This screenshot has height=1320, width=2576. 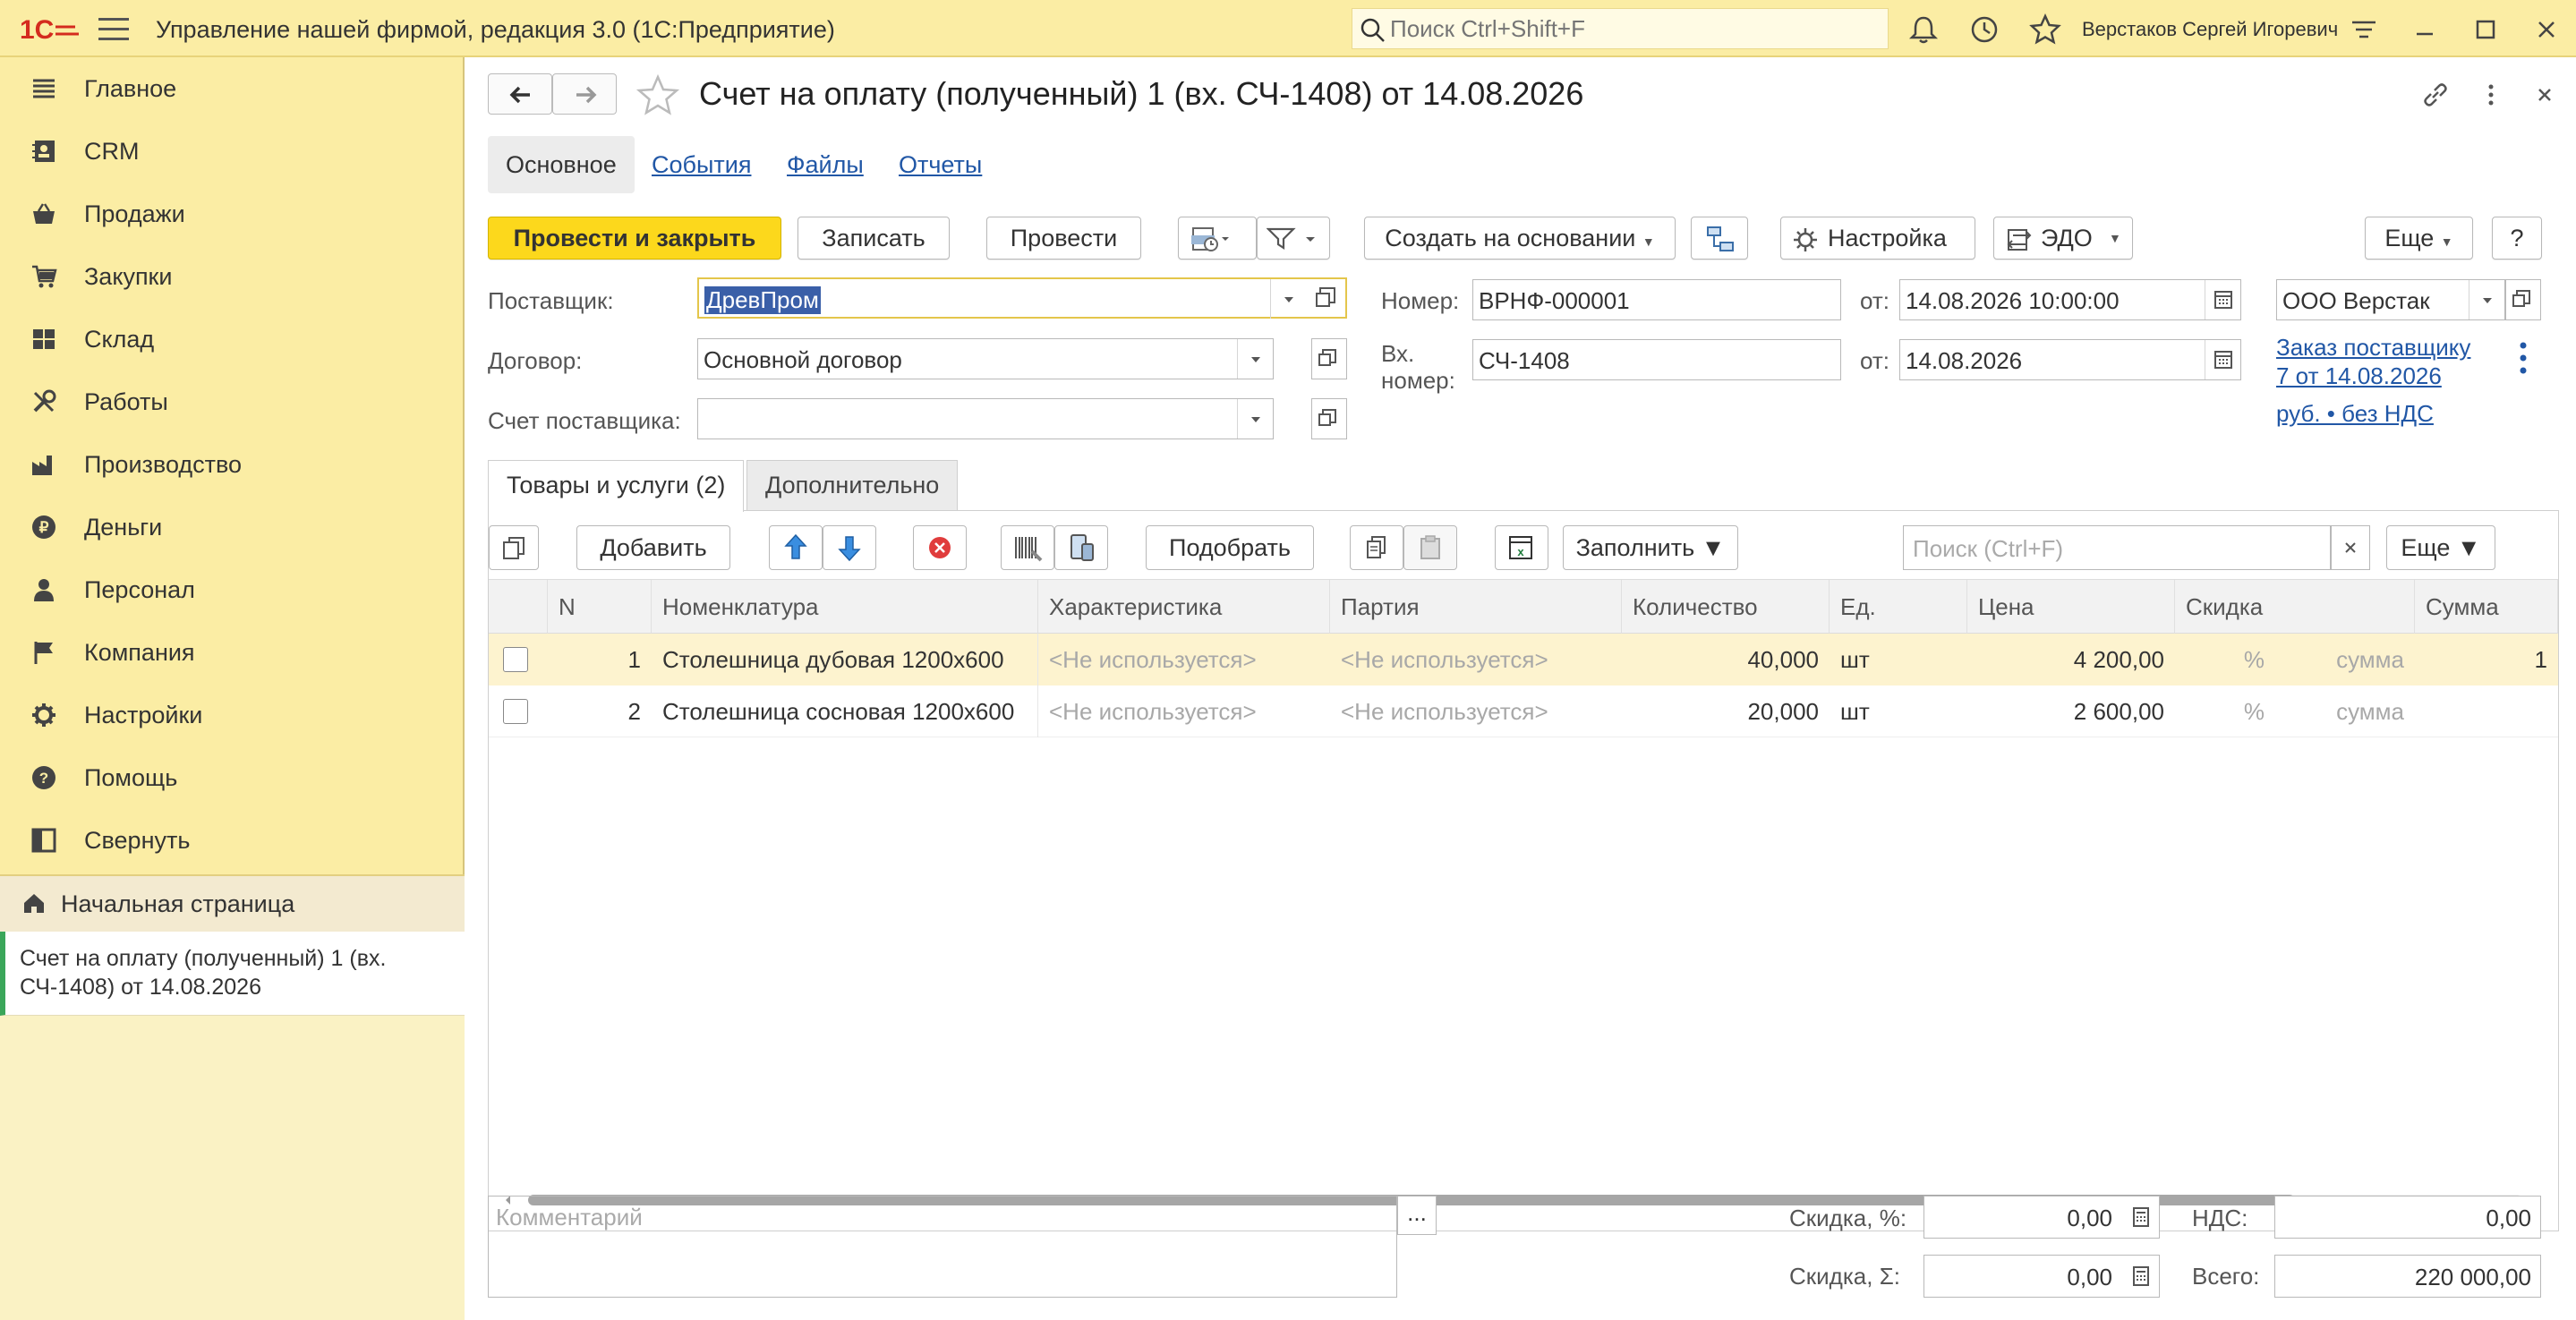 I want to click on sidebar-item-production: Производство, so click(x=232, y=464).